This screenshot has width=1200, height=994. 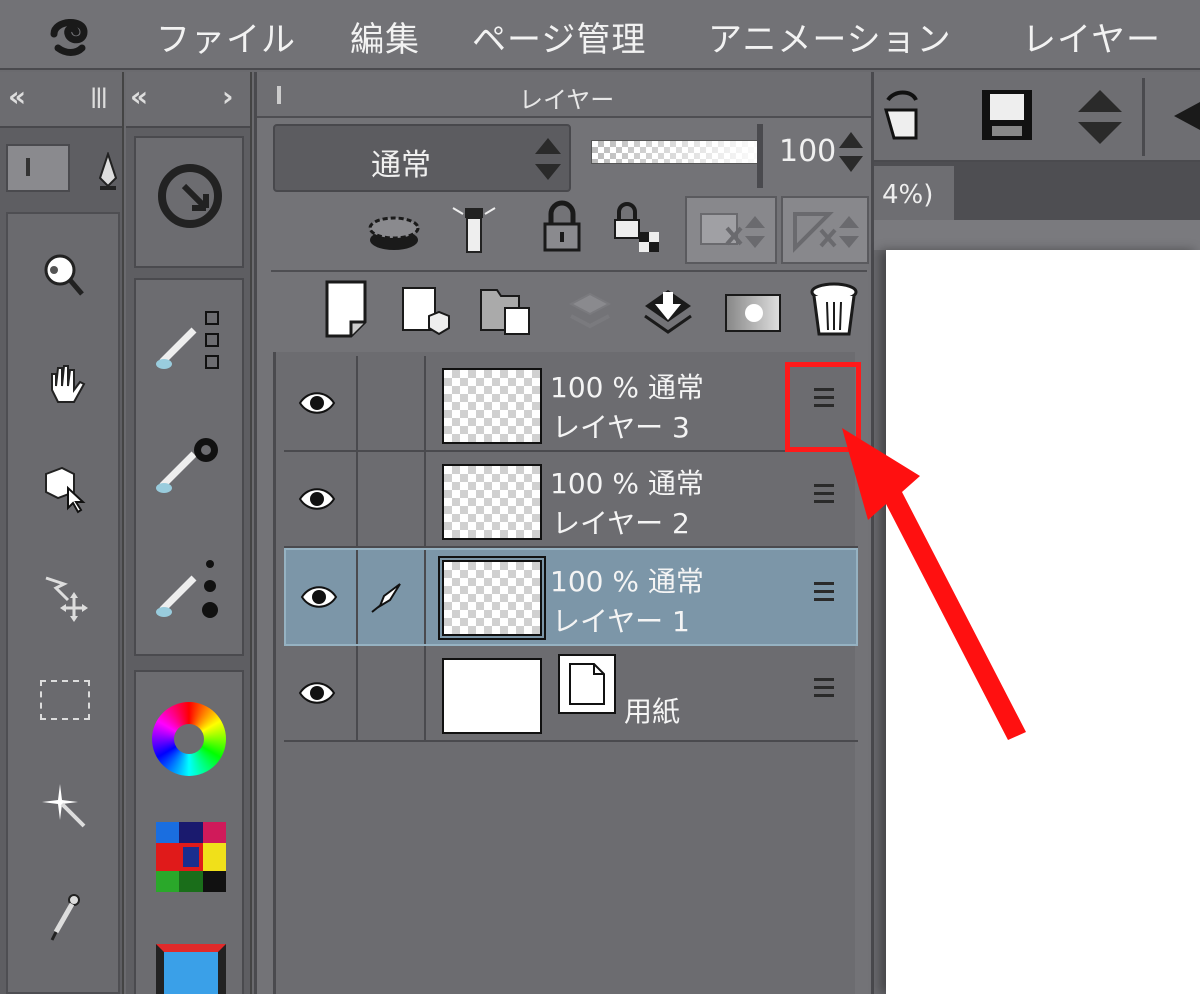 What do you see at coordinates (192, 198) in the screenshot?
I see `quick-access-icon` at bounding box center [192, 198].